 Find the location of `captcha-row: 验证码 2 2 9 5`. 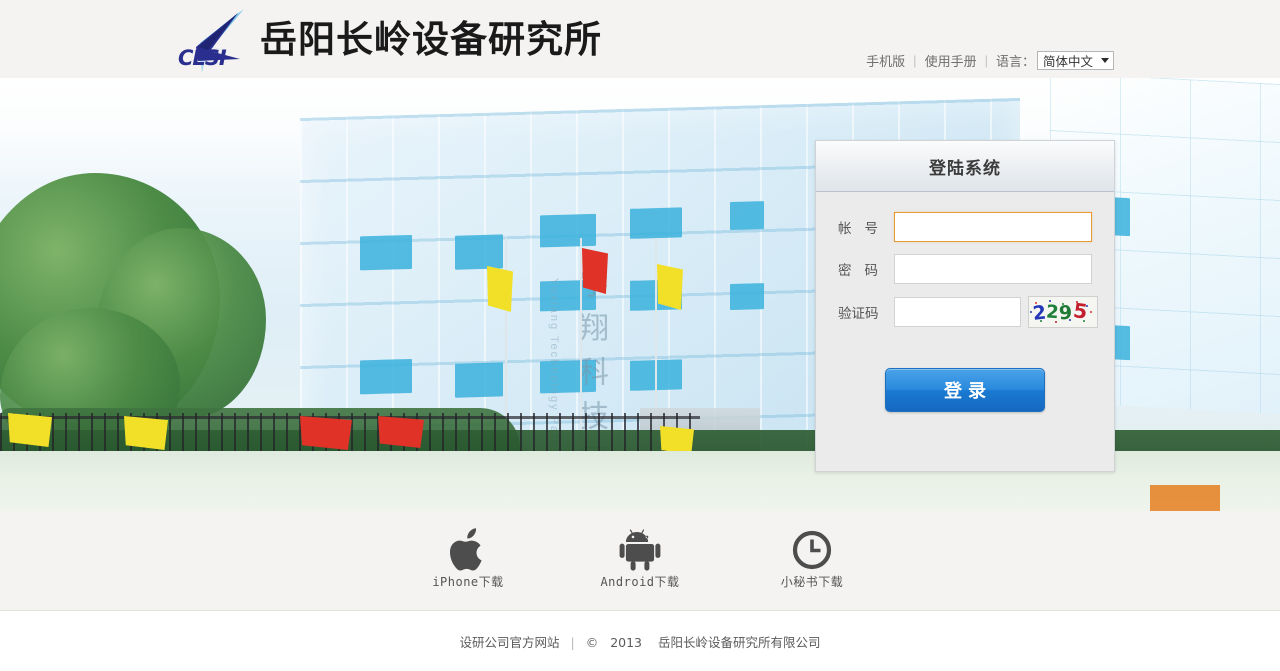

captcha-row: 验证码 2 2 9 5 is located at coordinates (968, 312).